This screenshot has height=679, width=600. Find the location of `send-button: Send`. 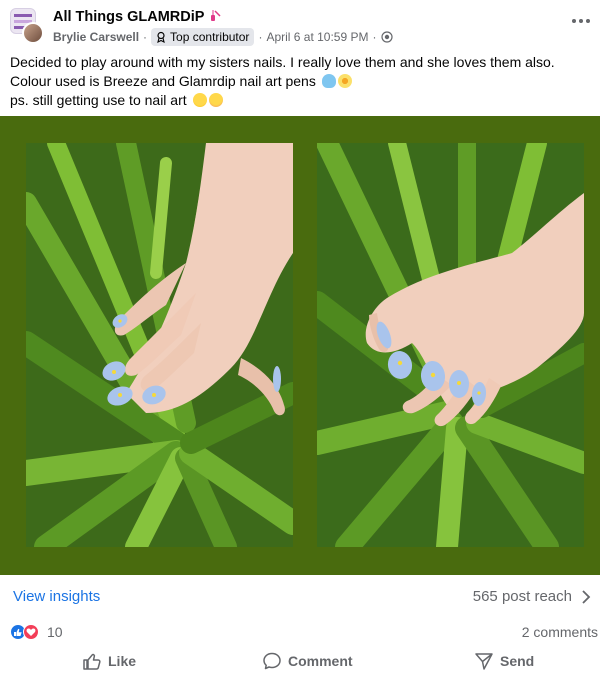

send-button: Send is located at coordinates (504, 661).